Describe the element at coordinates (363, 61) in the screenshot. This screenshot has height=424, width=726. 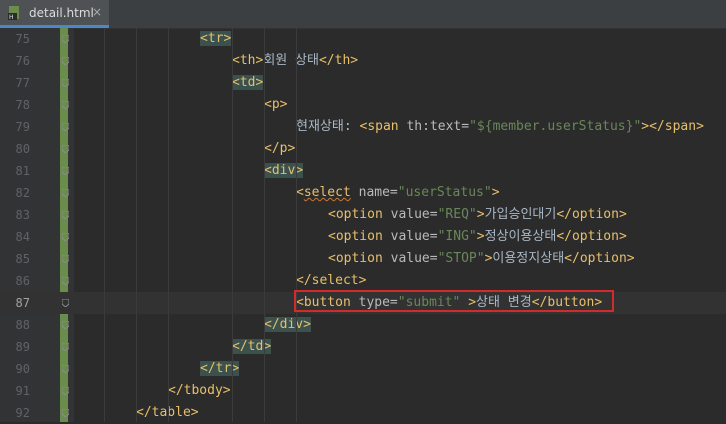
I see `code-line: 76 <th>회원 상태</th>` at that location.